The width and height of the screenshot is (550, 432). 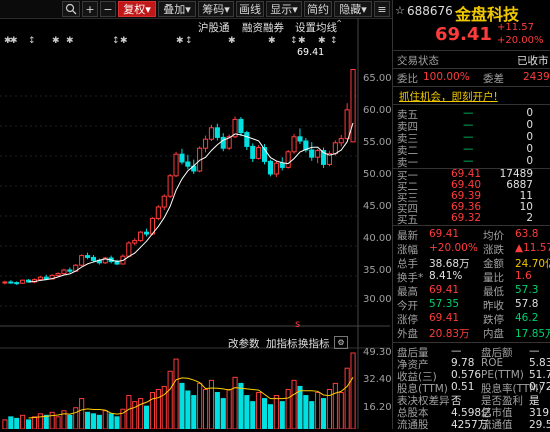 I want to click on price-tick: 60.00, so click(x=377, y=110).